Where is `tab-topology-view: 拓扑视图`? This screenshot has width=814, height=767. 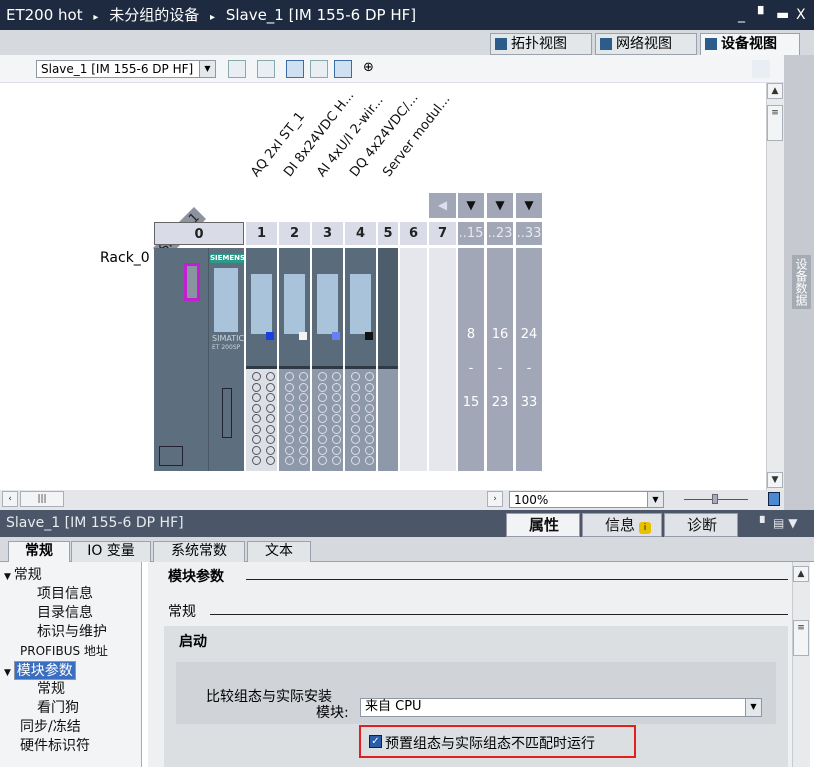
tab-topology-view: 拓扑视图 is located at coordinates (541, 44).